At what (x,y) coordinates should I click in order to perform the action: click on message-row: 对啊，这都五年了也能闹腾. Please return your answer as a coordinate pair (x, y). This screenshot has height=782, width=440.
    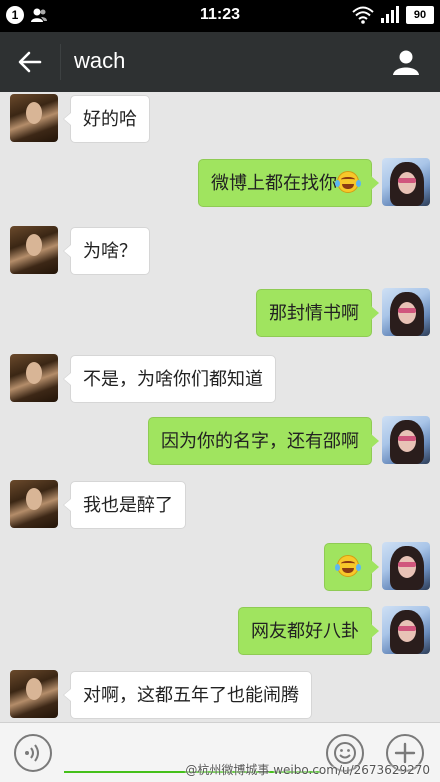
    Looking at the image, I should click on (220, 696).